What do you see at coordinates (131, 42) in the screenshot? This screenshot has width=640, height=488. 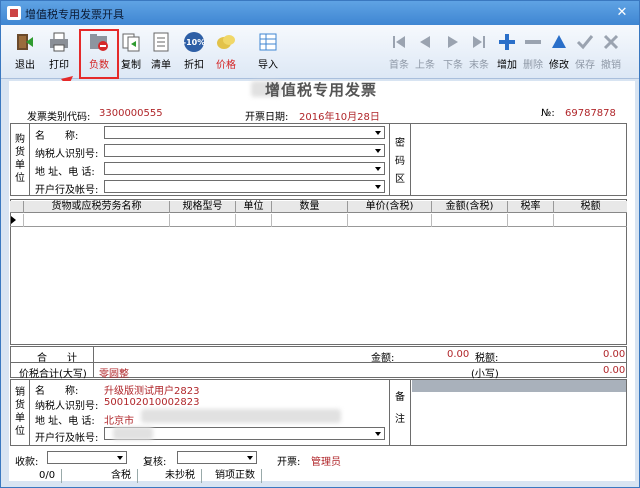 I see `copy-icon` at bounding box center [131, 42].